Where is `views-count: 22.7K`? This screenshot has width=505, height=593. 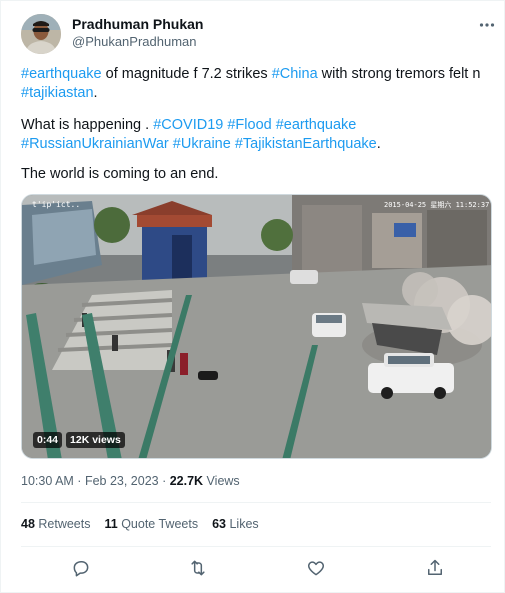
views-count: 22.7K is located at coordinates (186, 481).